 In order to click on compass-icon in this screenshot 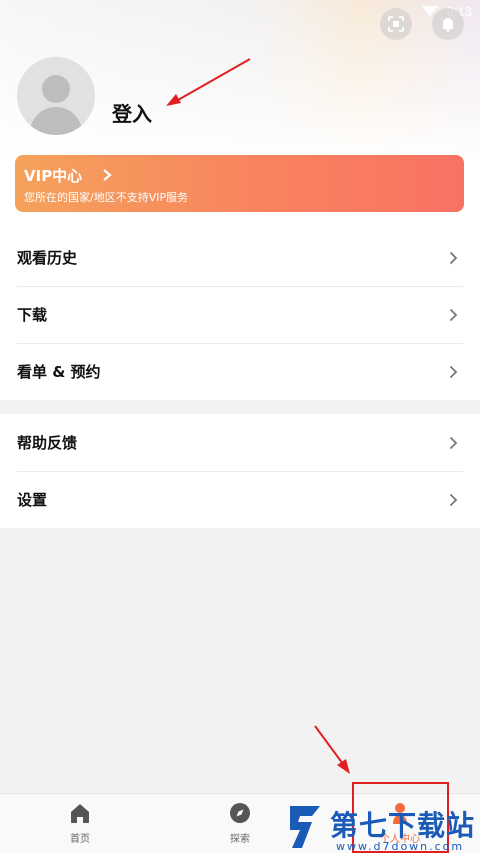, I will do `click(240, 813)`.